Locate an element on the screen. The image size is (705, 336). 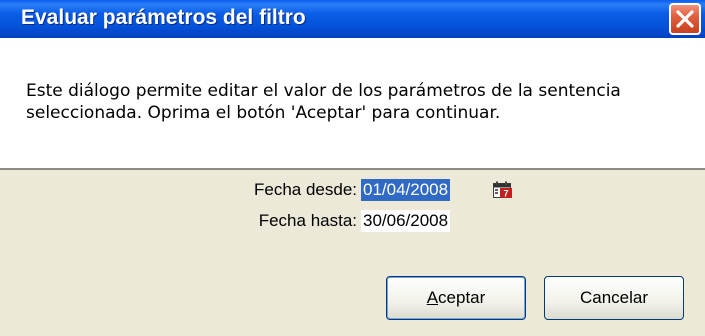
fecha-hasta-input: 30/06/2008 is located at coordinates (406, 221).